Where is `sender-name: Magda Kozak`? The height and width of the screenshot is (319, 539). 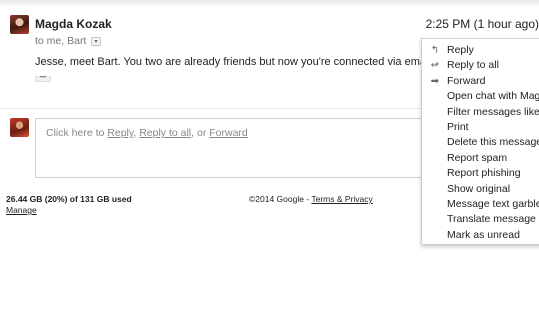
sender-name: Magda Kozak is located at coordinates (73, 24).